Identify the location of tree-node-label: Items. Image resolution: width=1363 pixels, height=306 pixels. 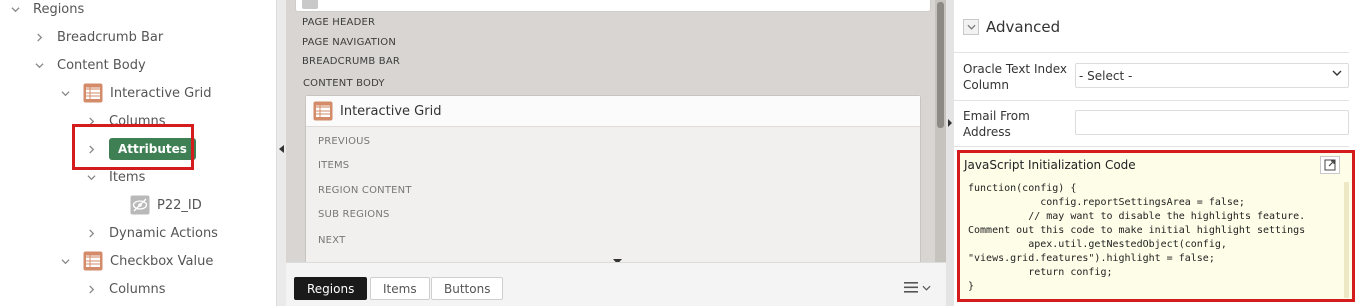
(127, 177).